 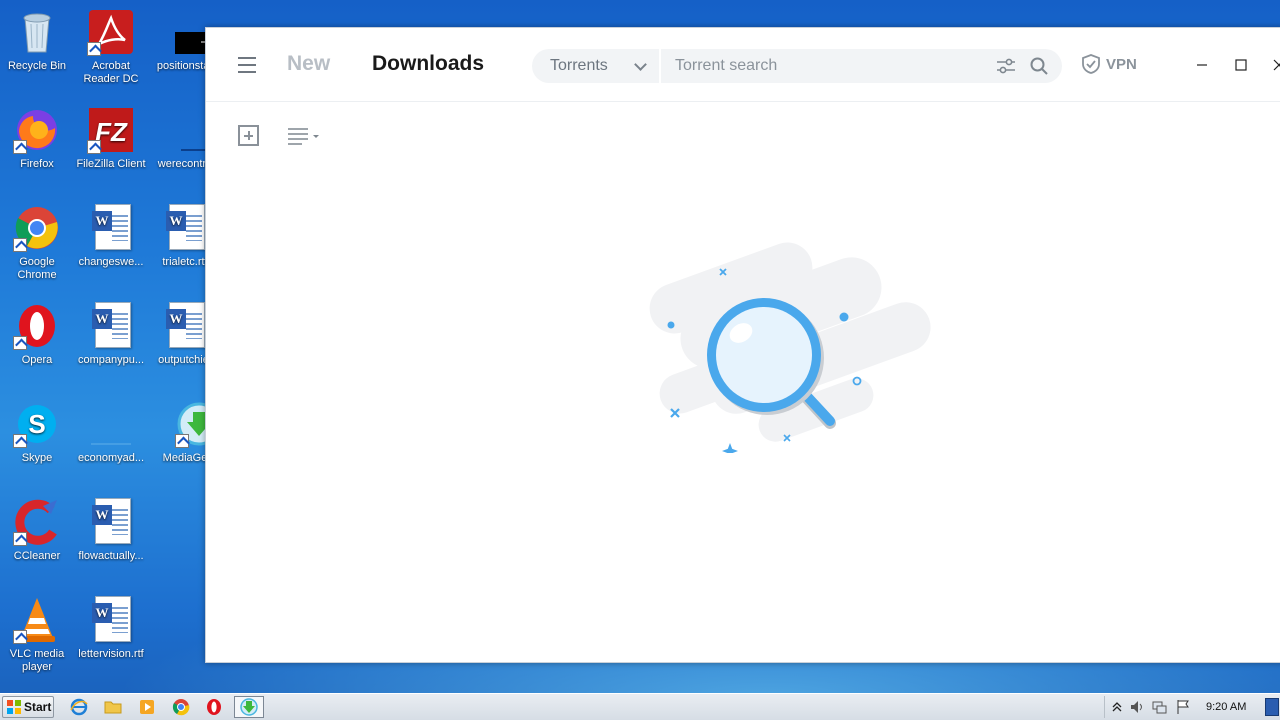 I want to click on acrobat-icon, so click(x=111, y=32).